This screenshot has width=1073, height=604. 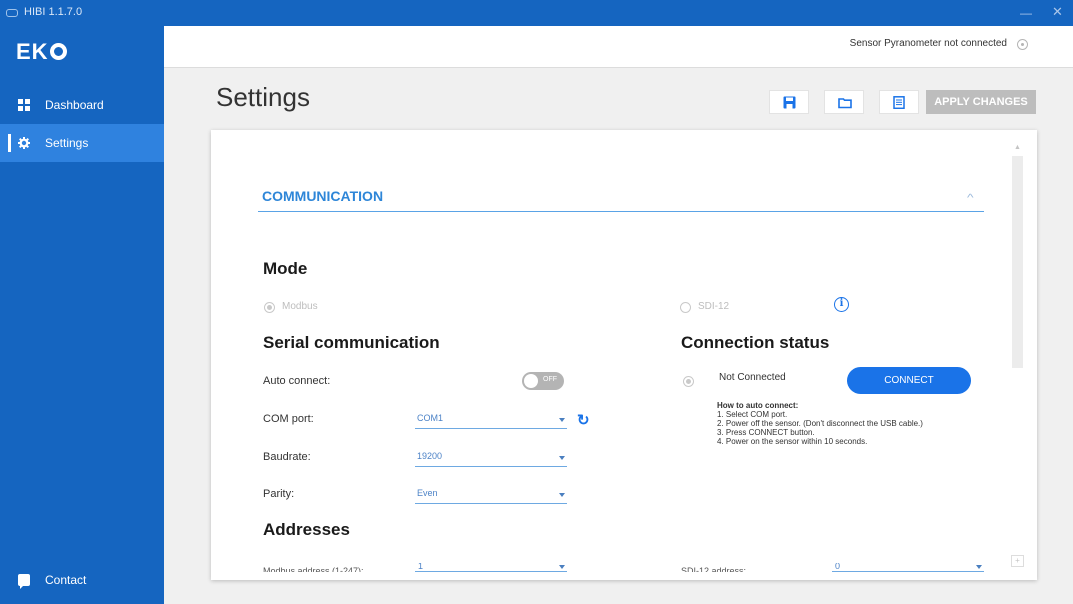 What do you see at coordinates (430, 456) in the screenshot?
I see `baudrate-value: 19200` at bounding box center [430, 456].